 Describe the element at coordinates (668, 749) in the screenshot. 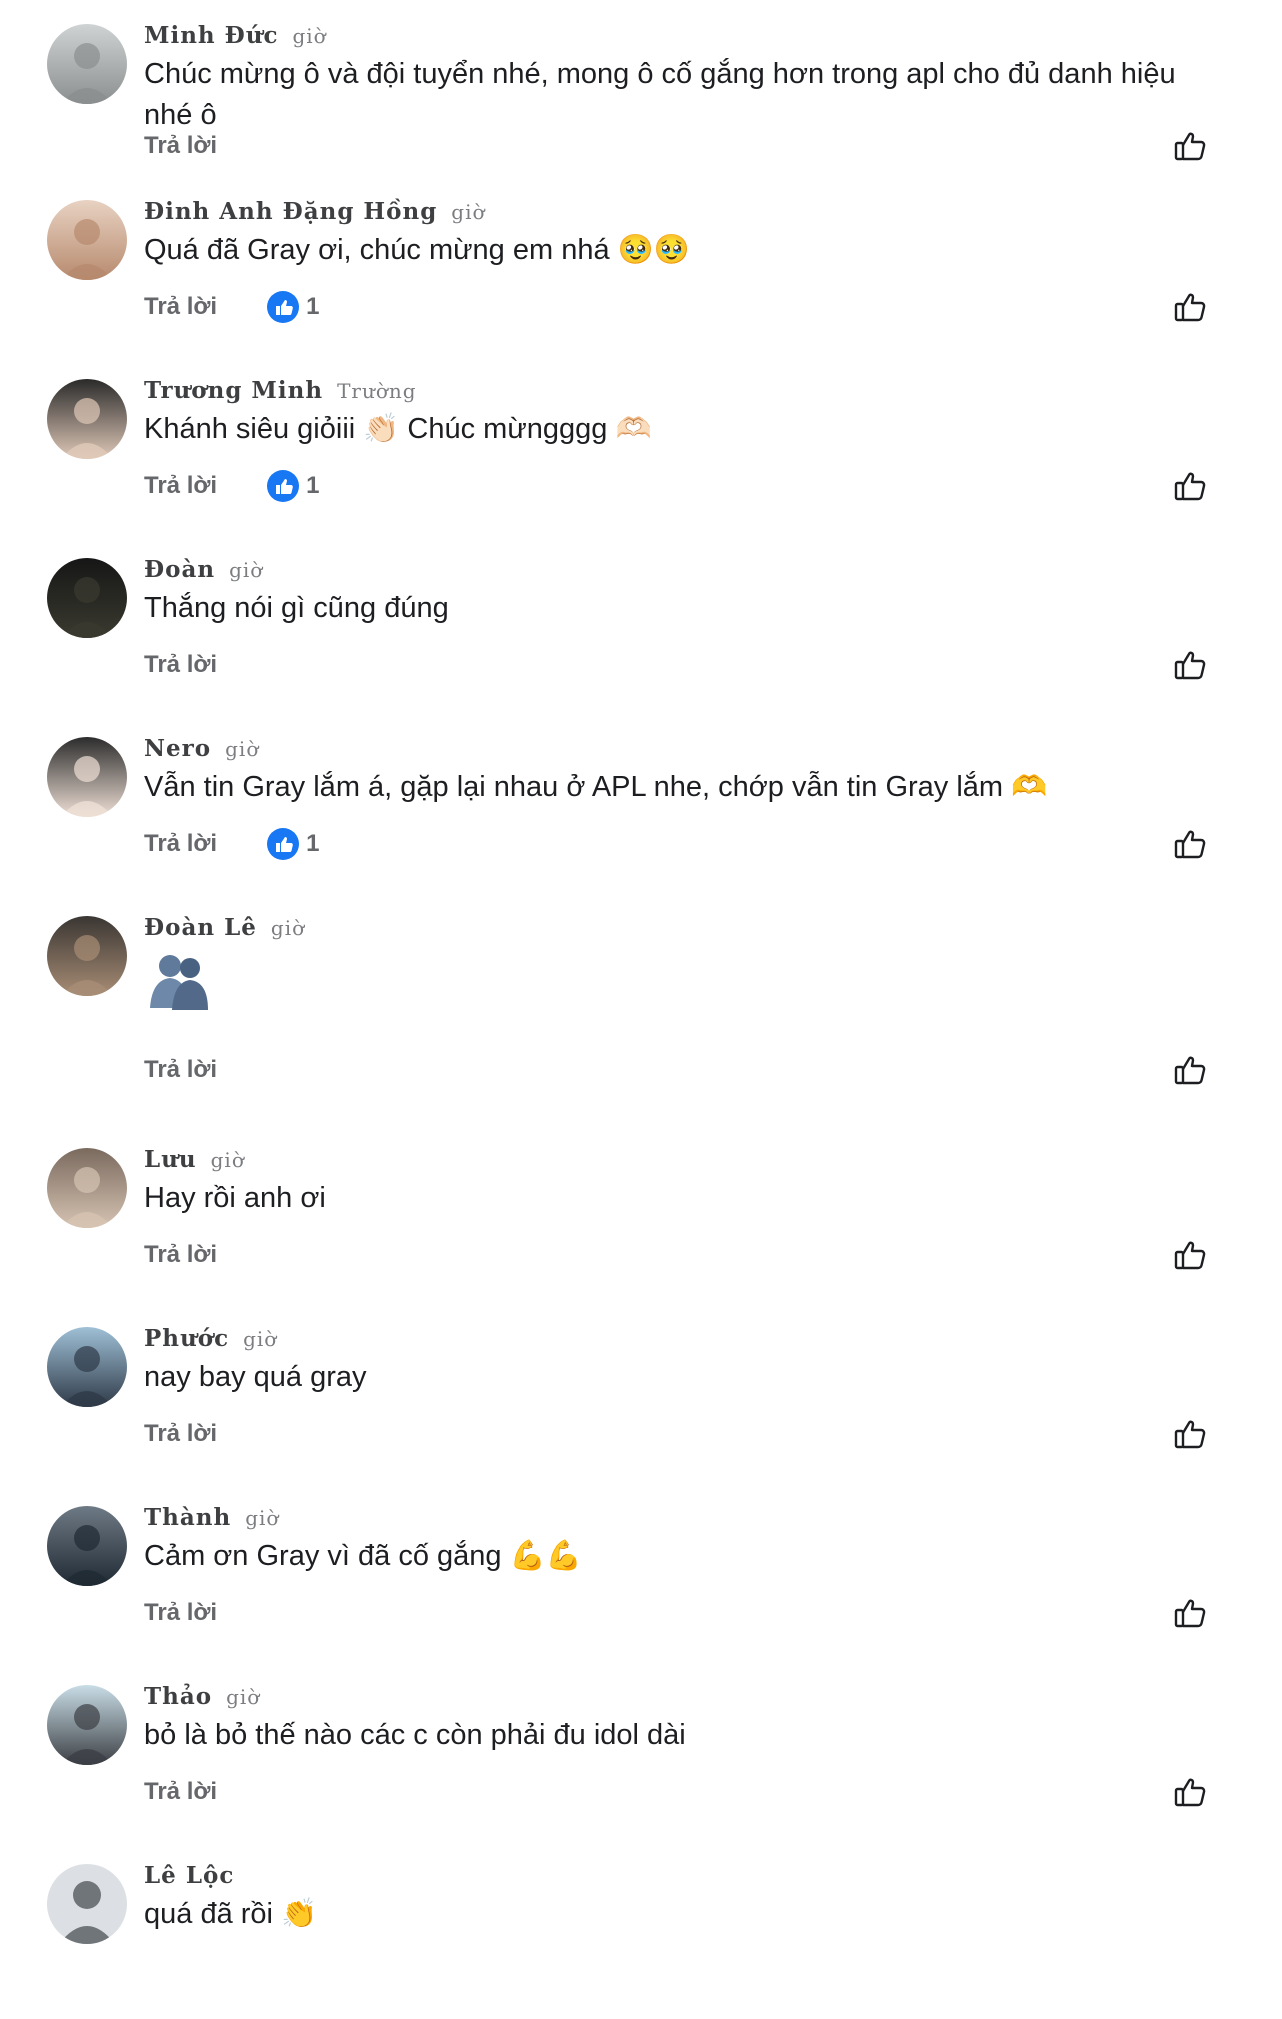

I see `comment-author: Nero giờ` at that location.